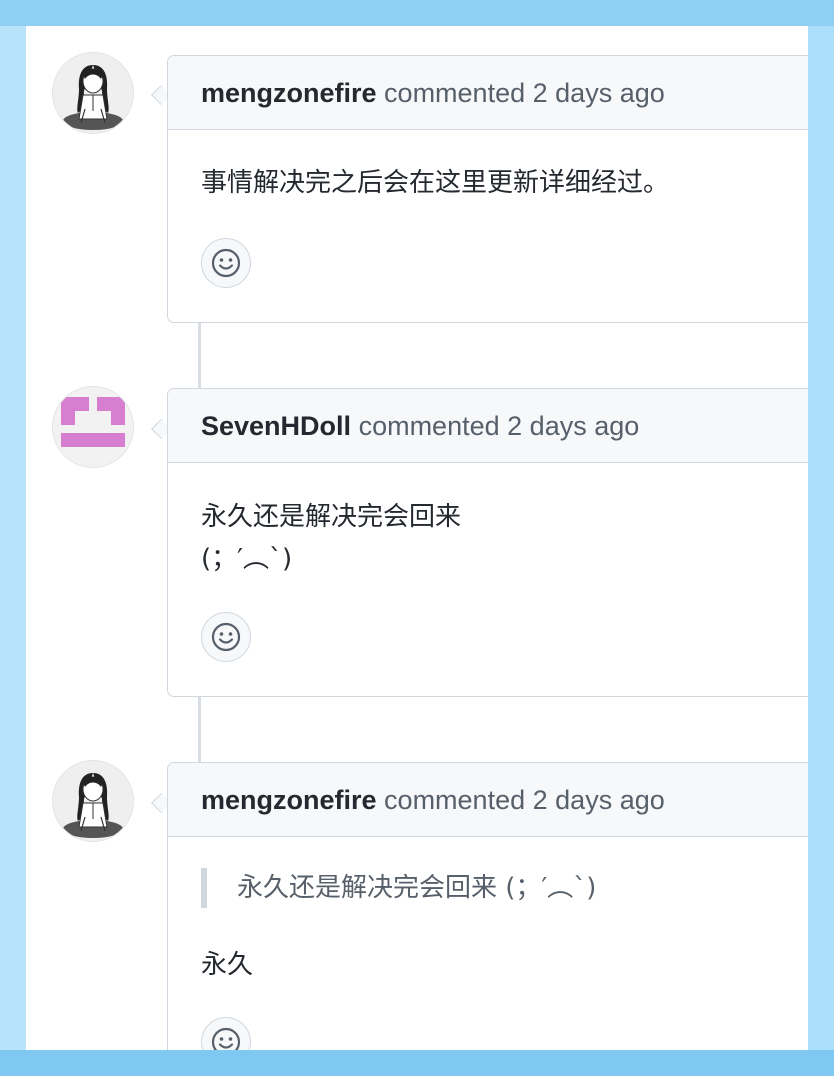  Describe the element at coordinates (435, 183) in the screenshot. I see `comment-body-line: 事情解决完之后会在这里更新详细经过。` at that location.